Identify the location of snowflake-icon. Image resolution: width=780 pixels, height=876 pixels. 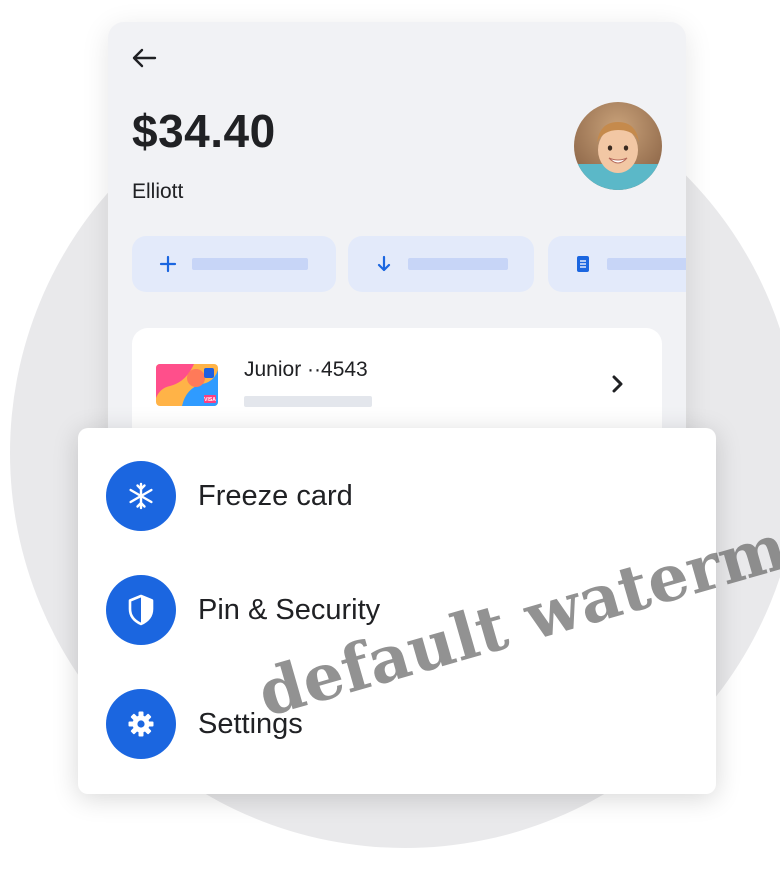
(141, 496).